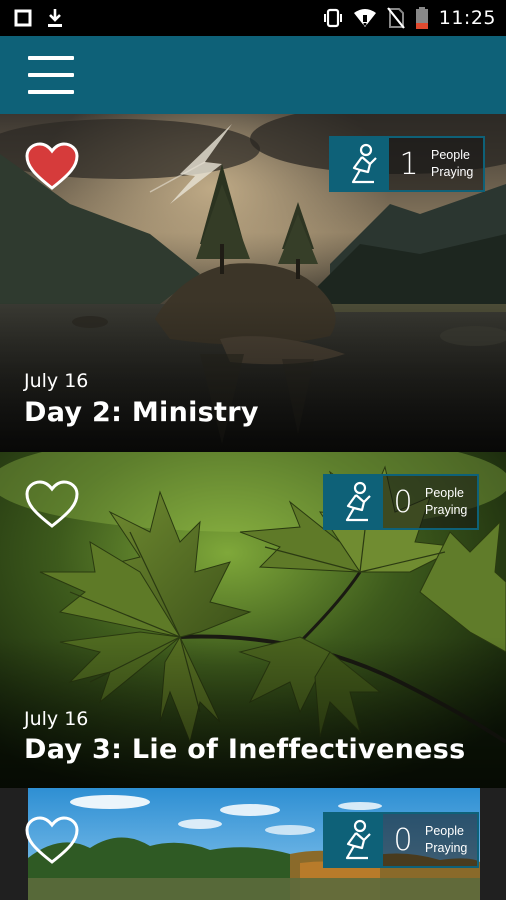 This screenshot has height=900, width=506. What do you see at coordinates (364, 18) in the screenshot?
I see `wifi-icon` at bounding box center [364, 18].